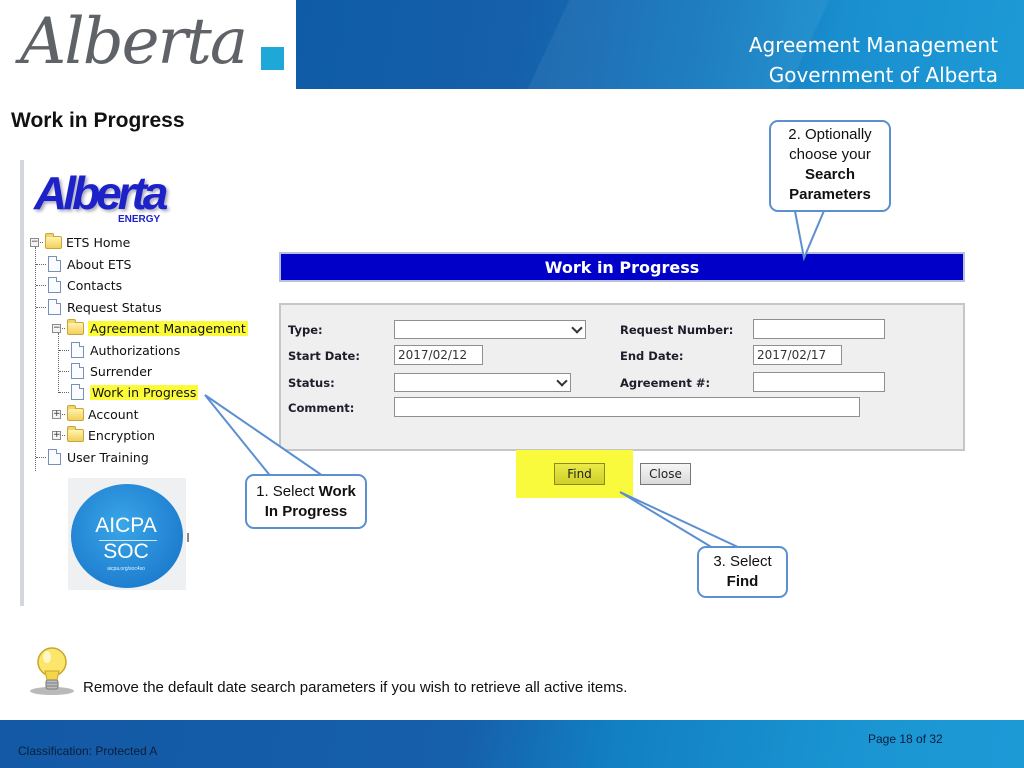  I want to click on close-button: Close, so click(665, 474).